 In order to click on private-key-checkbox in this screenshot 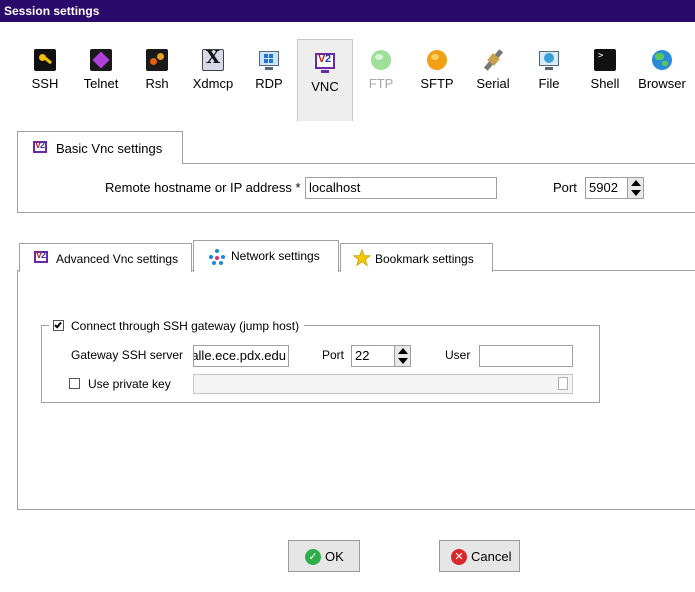, I will do `click(74, 383)`.